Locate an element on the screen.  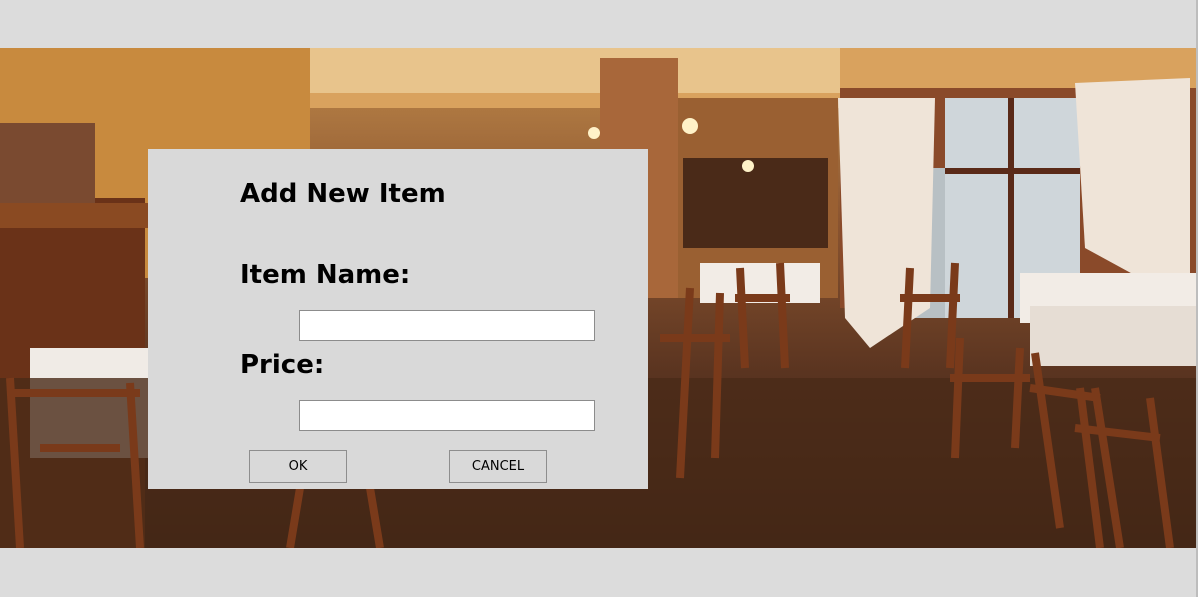
dialog-title: Add New Item is located at coordinates (343, 194).